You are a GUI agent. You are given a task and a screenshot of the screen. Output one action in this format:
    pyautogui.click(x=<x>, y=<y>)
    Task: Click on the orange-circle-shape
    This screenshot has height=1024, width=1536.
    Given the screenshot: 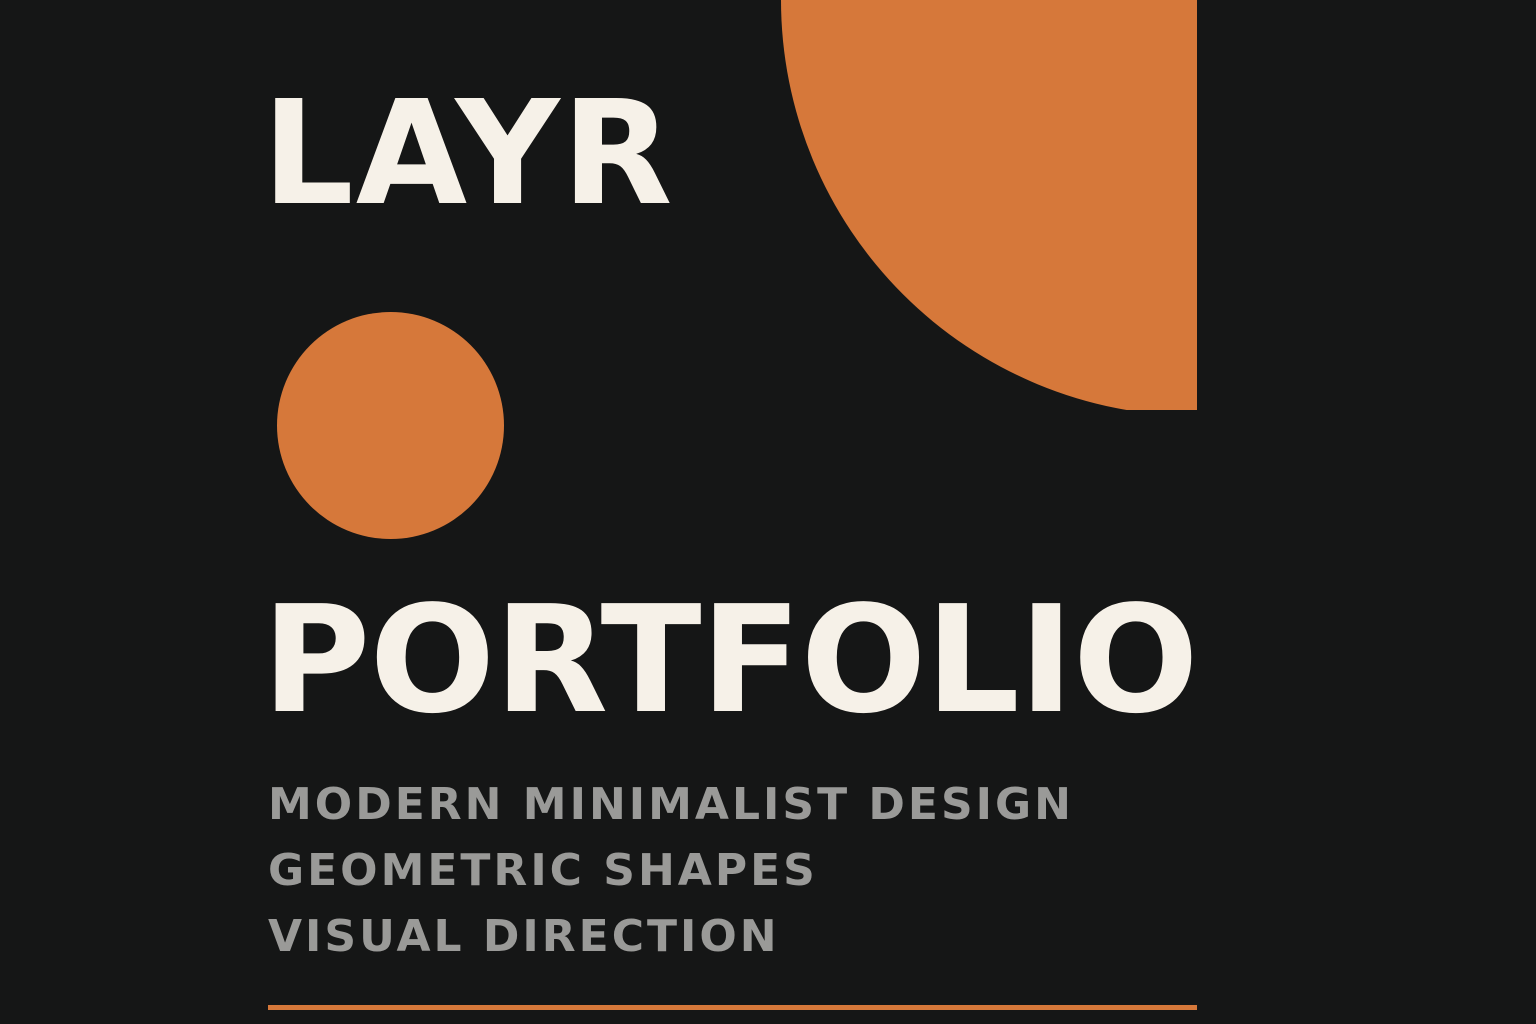 What is the action you would take?
    pyautogui.click(x=390, y=425)
    